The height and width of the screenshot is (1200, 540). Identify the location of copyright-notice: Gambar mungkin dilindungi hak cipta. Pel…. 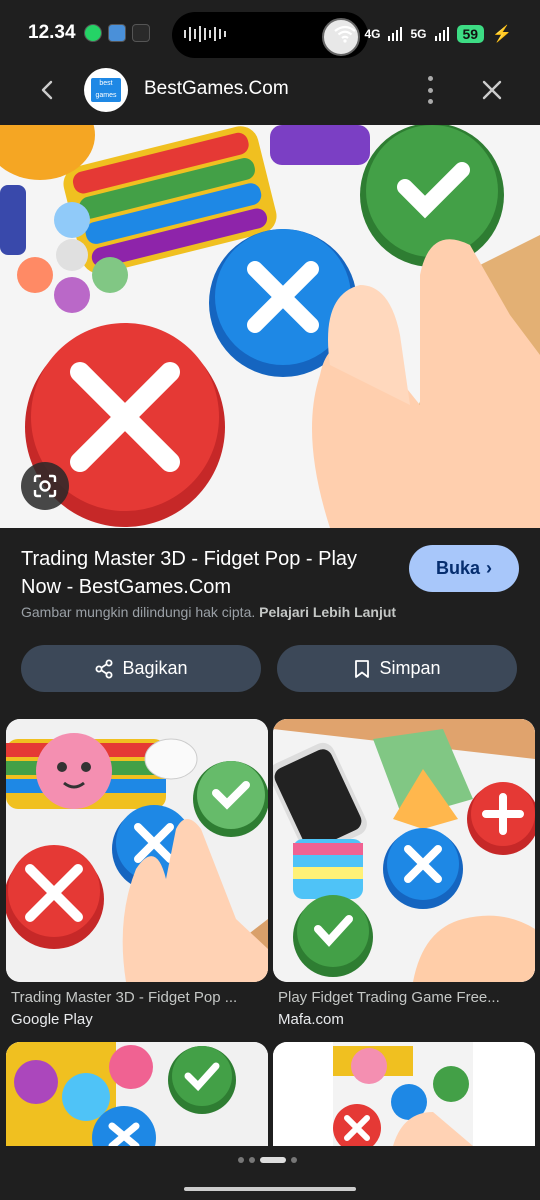
(208, 612).